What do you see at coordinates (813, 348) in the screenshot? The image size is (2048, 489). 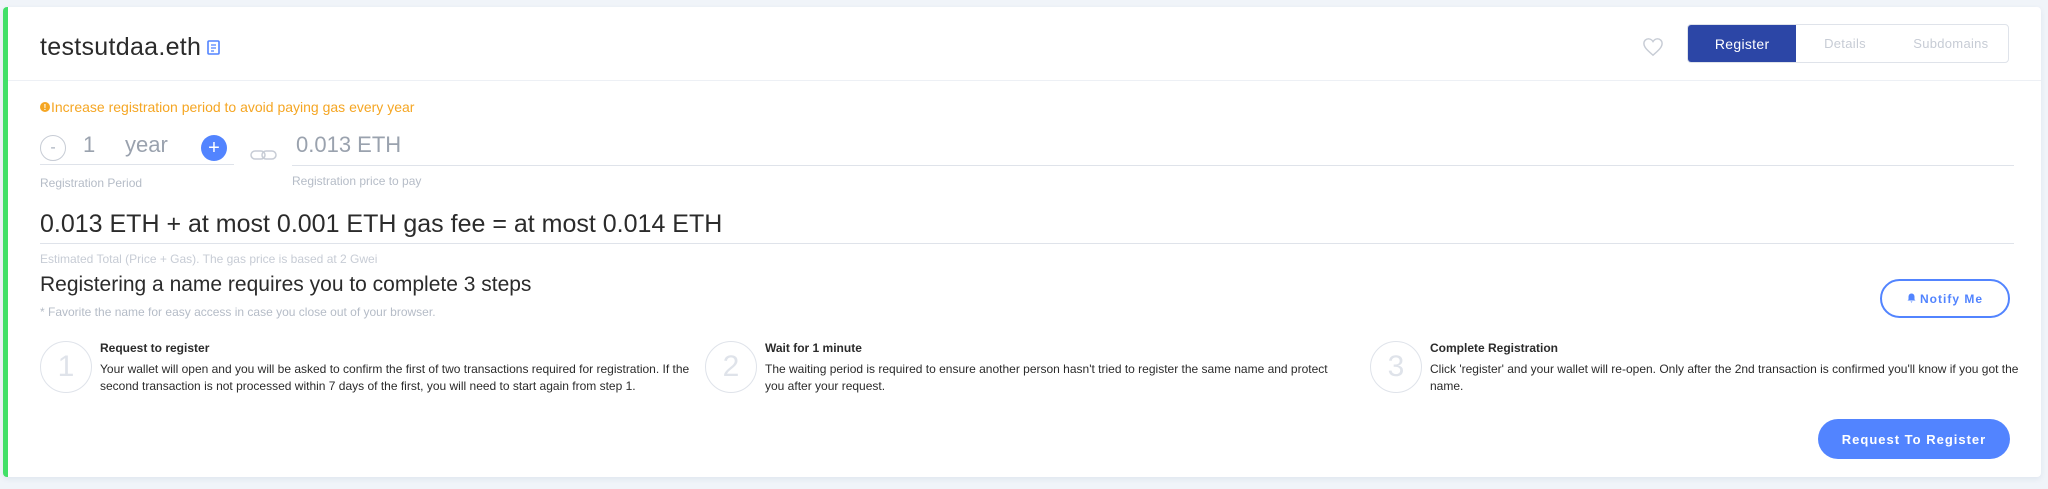 I see `step-title: Wait for 1 minute` at bounding box center [813, 348].